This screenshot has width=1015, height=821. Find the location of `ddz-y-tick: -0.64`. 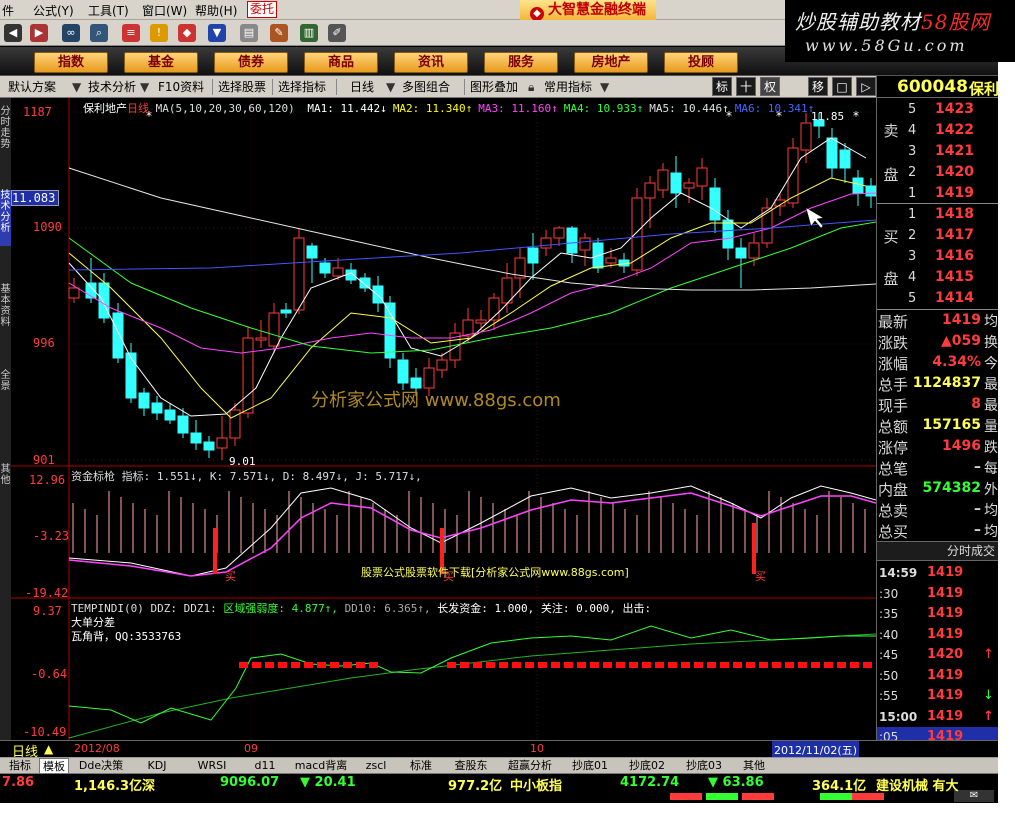

ddz-y-tick: -0.64 is located at coordinates (49, 674).